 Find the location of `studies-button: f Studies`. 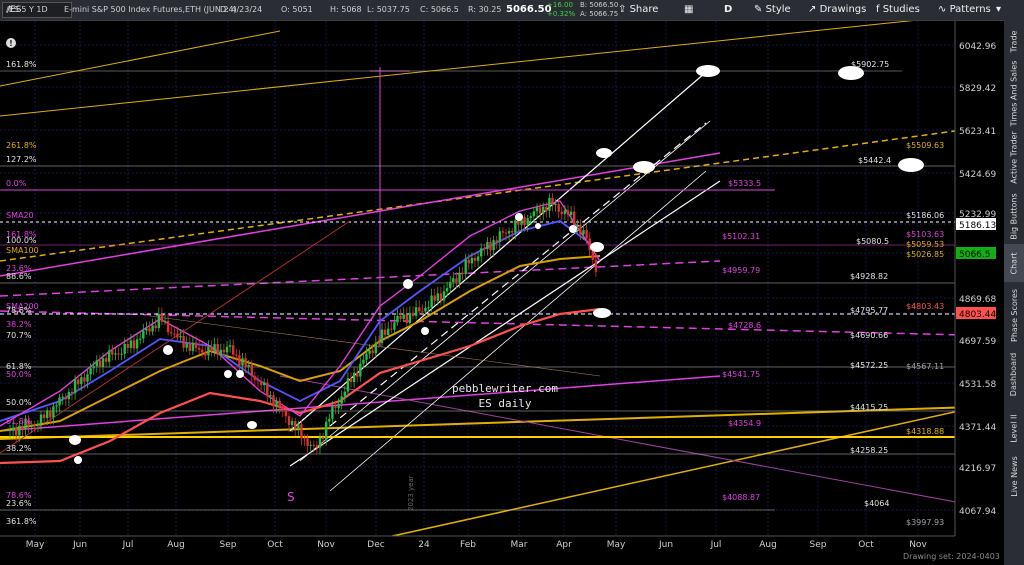

studies-button: f Studies is located at coordinates (898, 10).